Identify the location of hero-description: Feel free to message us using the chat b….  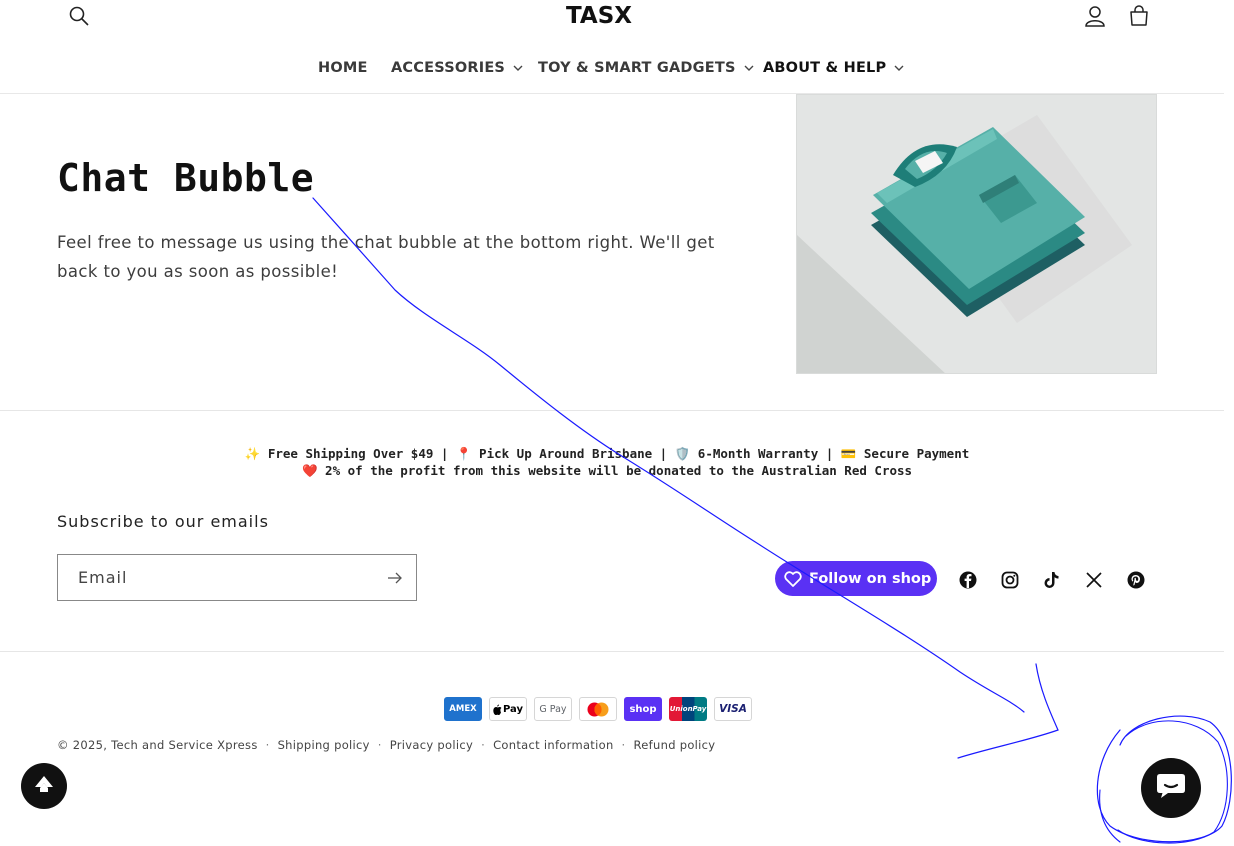
(386, 257).